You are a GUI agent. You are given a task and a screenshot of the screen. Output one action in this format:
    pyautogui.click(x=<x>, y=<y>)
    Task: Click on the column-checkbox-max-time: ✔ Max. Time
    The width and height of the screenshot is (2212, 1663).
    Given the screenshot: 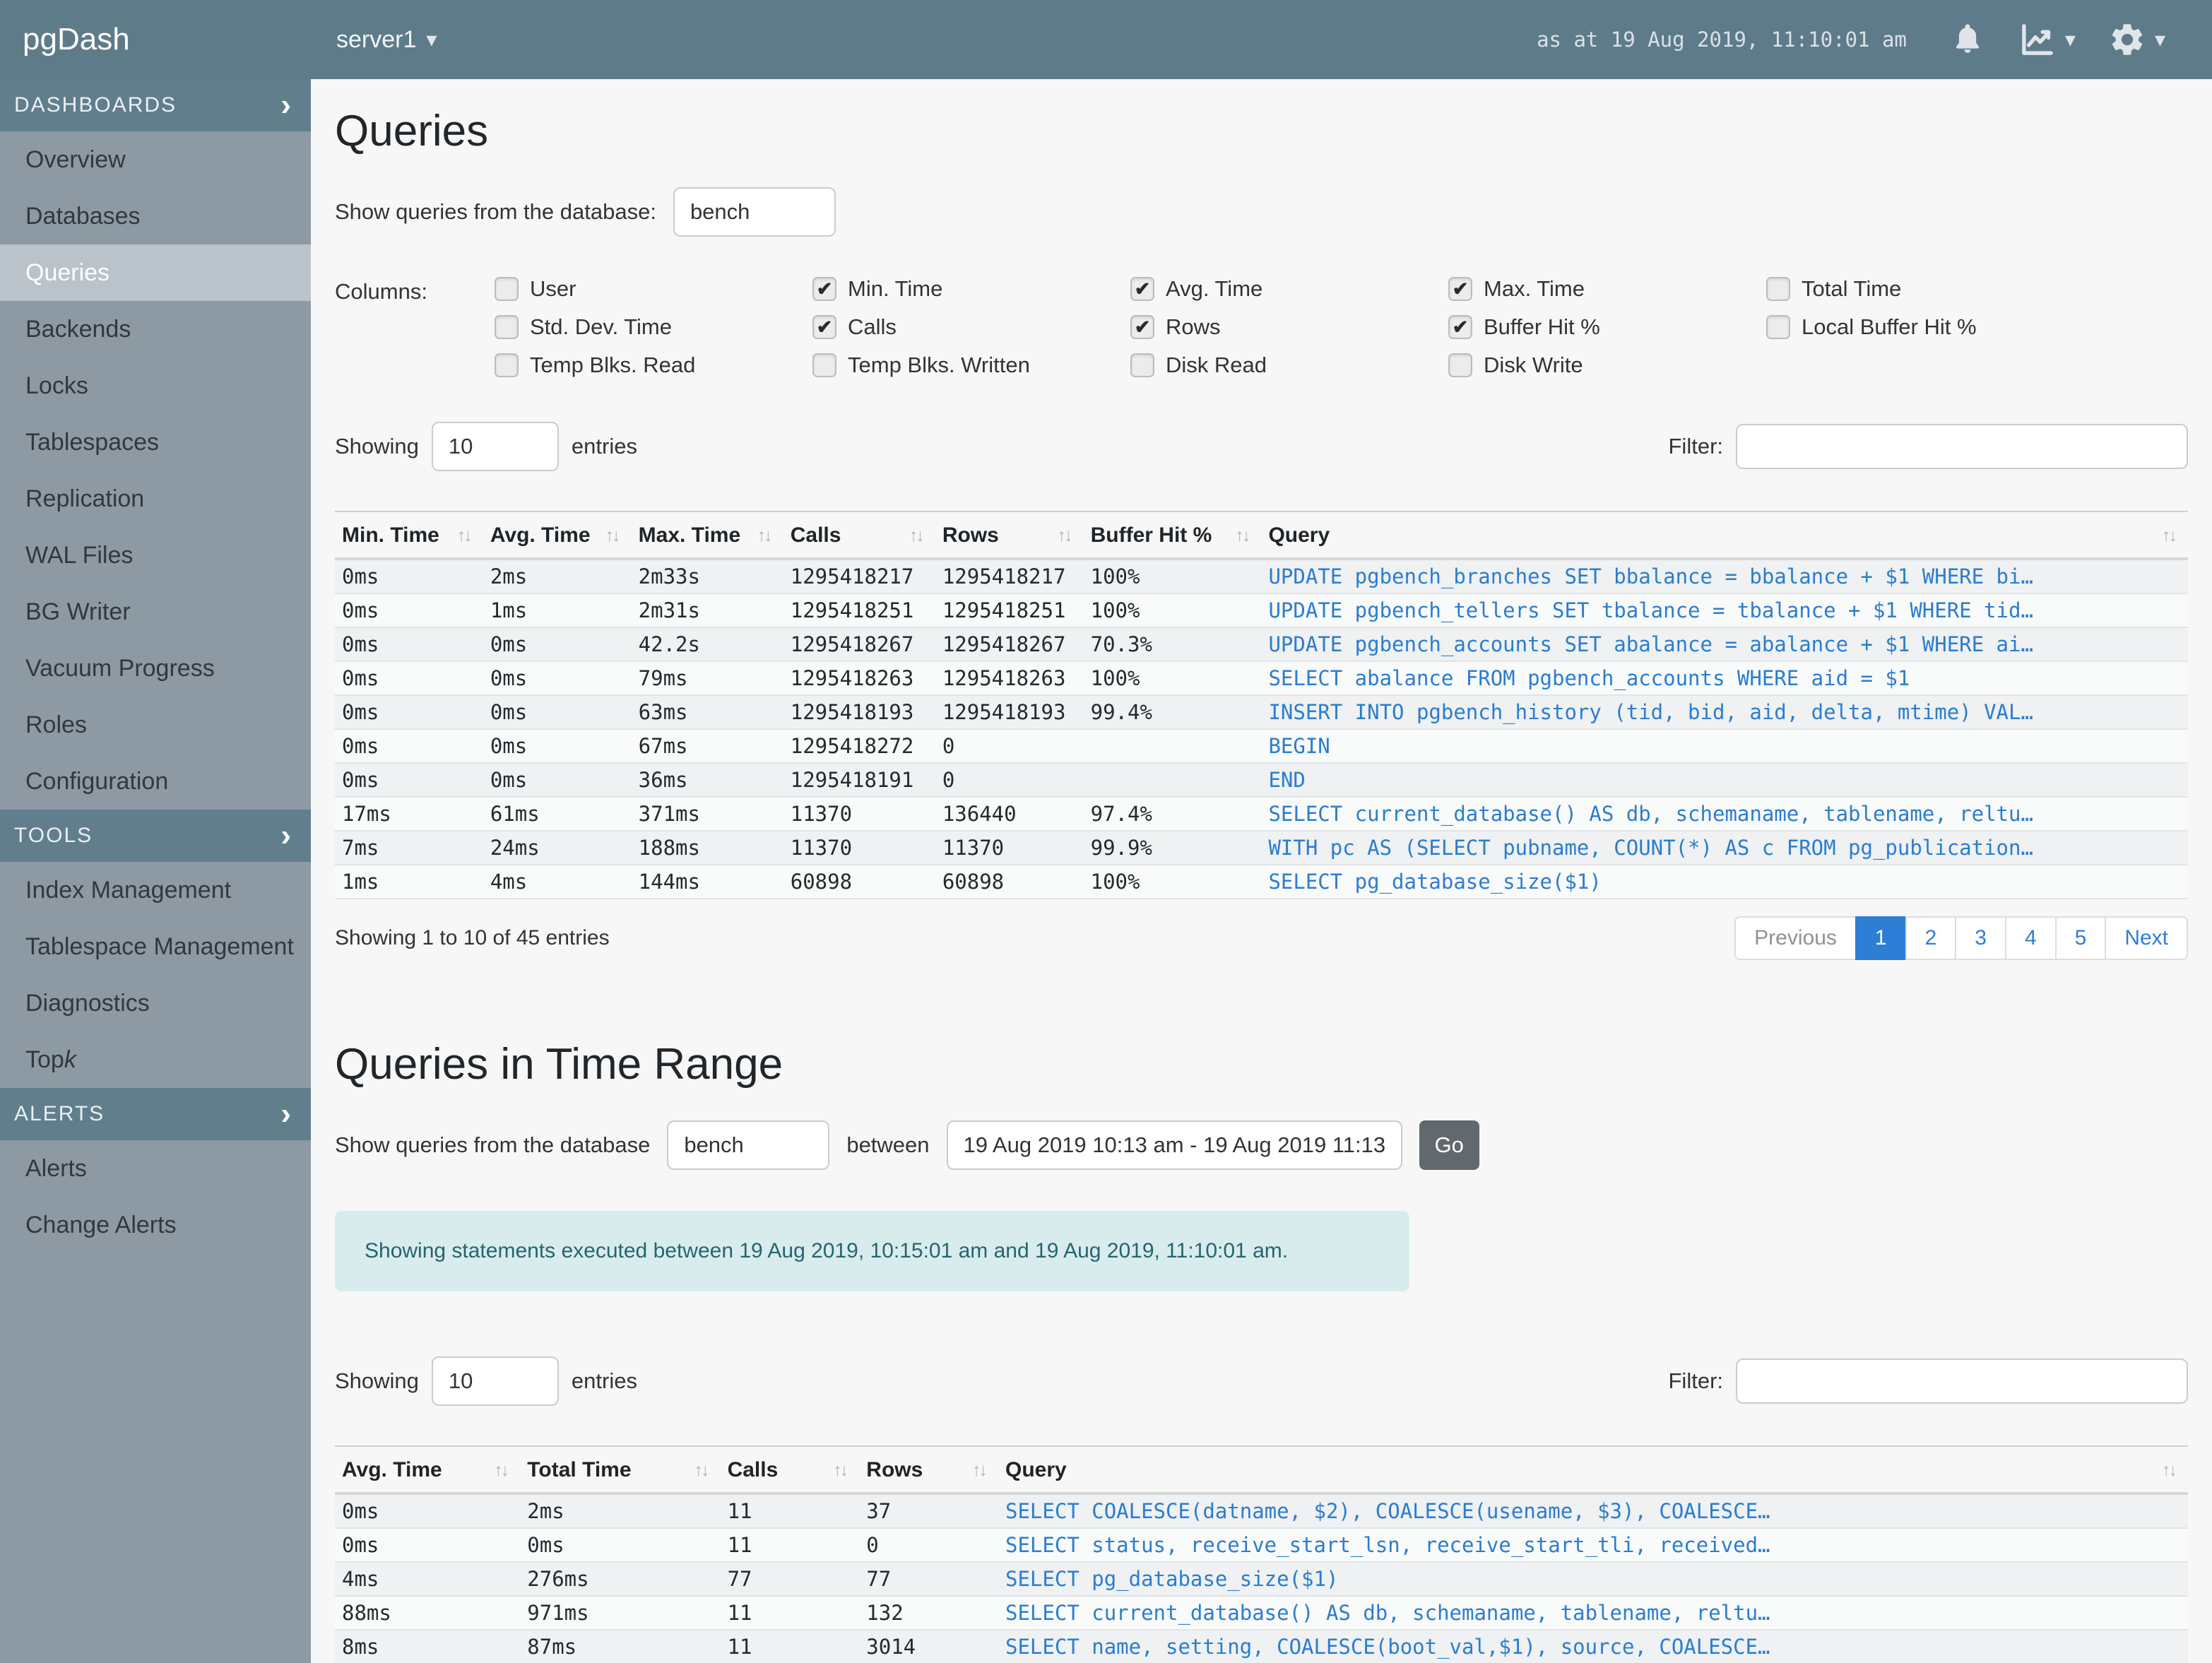 What is the action you would take?
    pyautogui.click(x=1607, y=289)
    